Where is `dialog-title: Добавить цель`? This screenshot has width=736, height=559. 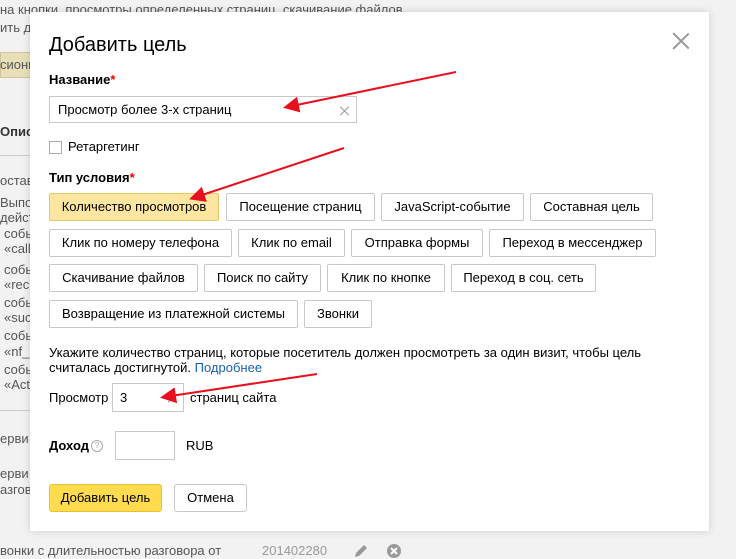 dialog-title: Добавить цель is located at coordinates (118, 45).